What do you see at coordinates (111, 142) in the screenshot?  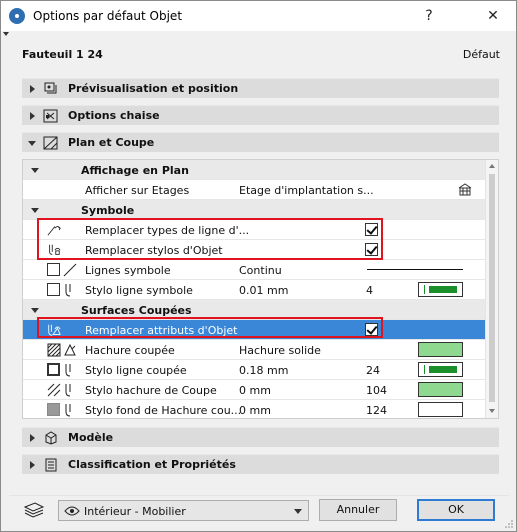 I see `section-label: Plan et Coupe` at bounding box center [111, 142].